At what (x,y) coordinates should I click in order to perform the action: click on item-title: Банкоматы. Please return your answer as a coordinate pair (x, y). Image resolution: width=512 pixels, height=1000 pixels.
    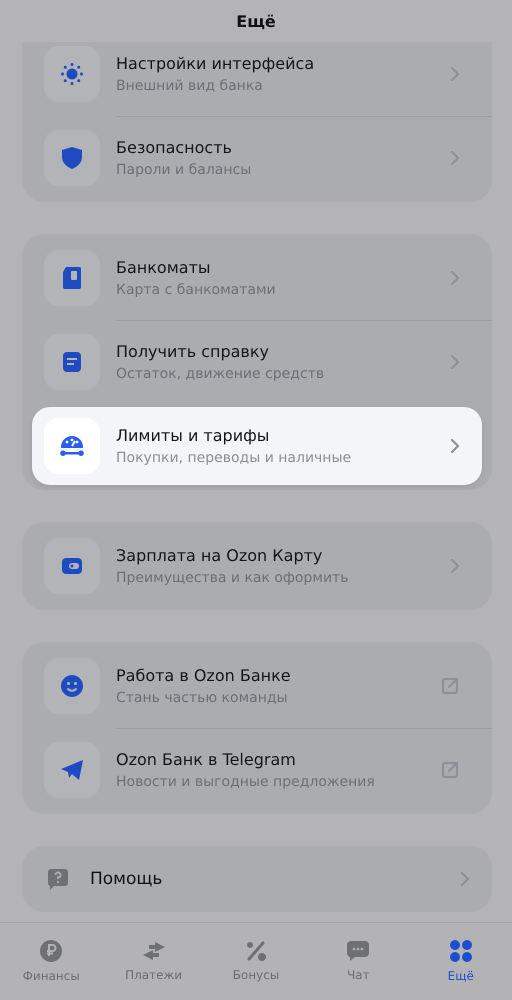
    Looking at the image, I should click on (164, 267).